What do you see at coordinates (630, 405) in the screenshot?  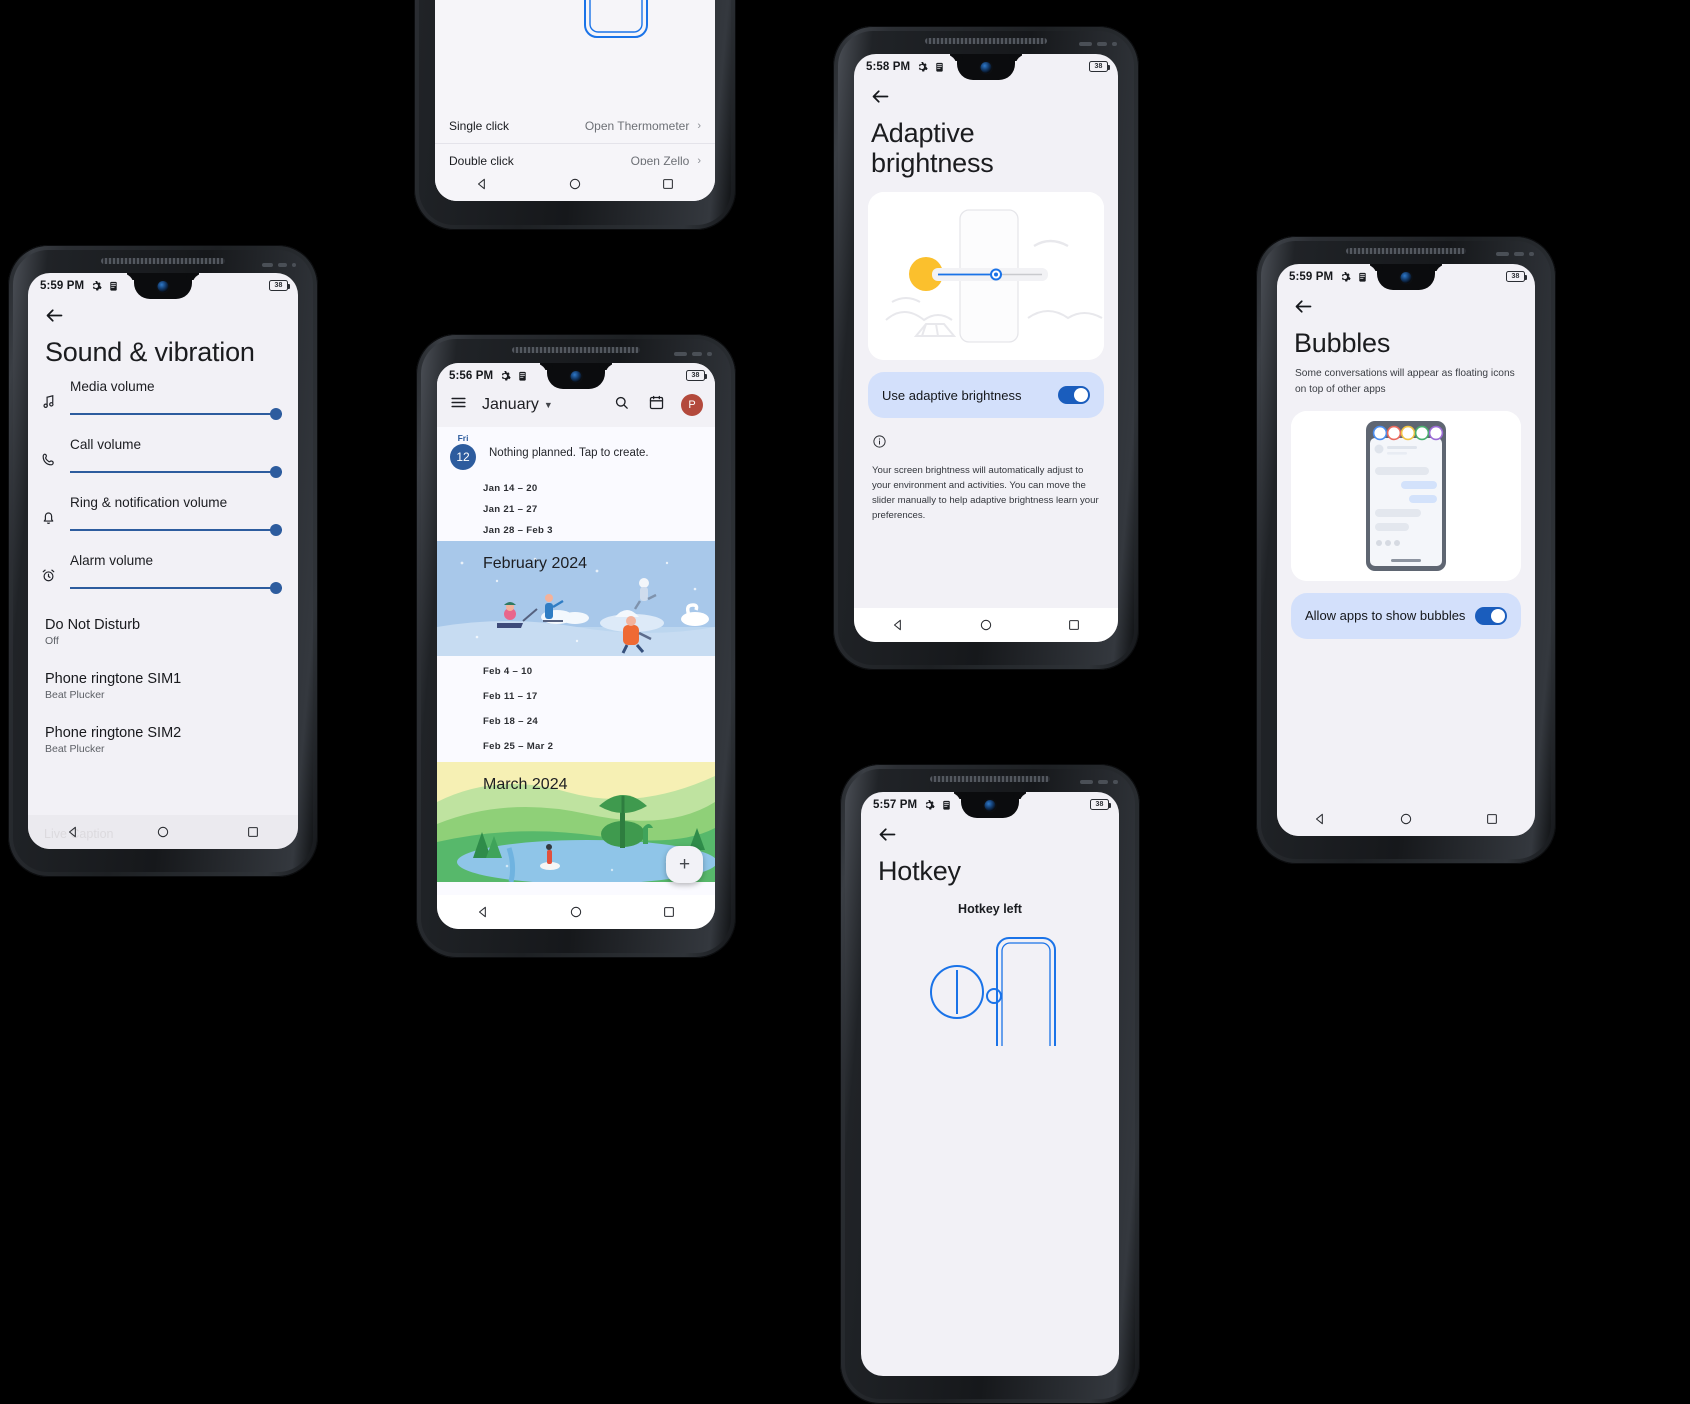 I see `search-icon` at bounding box center [630, 405].